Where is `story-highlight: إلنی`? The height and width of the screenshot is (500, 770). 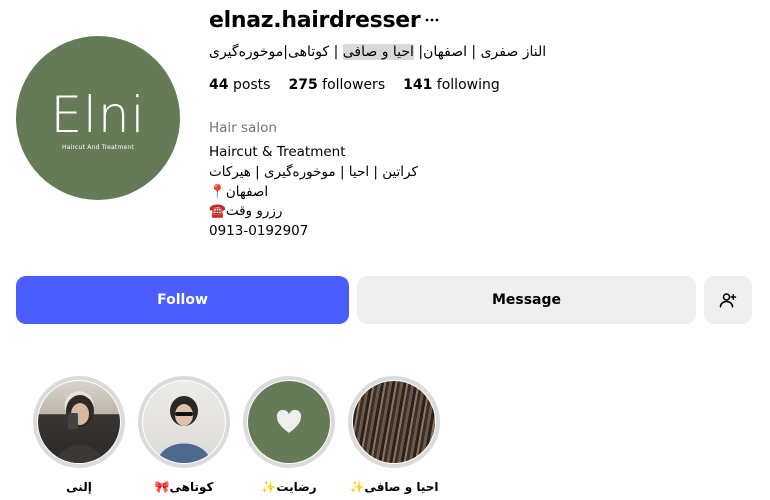
story-highlight: إلنی is located at coordinates (79, 435).